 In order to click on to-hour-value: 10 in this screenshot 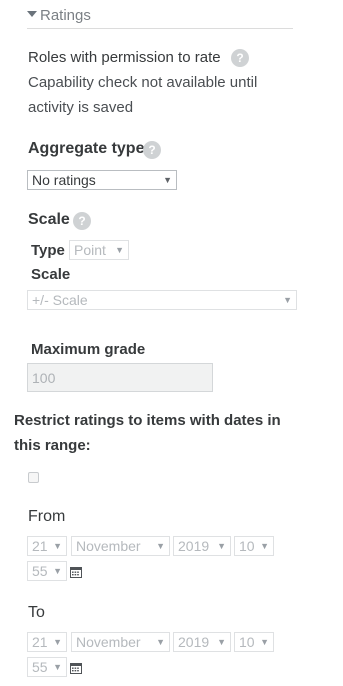, I will do `click(247, 642)`.